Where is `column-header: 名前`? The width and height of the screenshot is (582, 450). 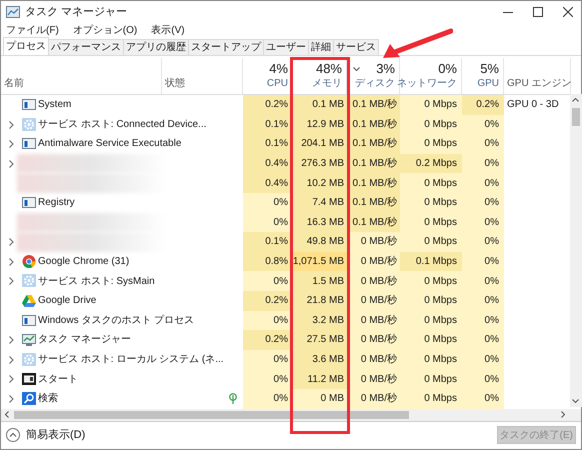
column-header: 名前 is located at coordinates (14, 83).